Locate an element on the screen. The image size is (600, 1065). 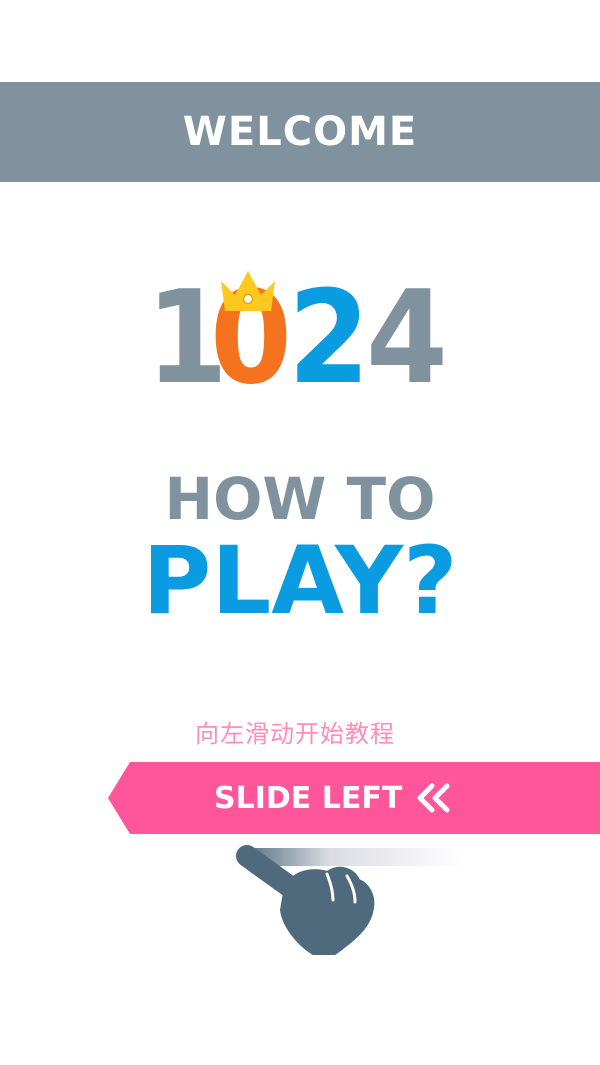
slide-banner-content: SLIDE LEFT is located at coordinates (333, 798).